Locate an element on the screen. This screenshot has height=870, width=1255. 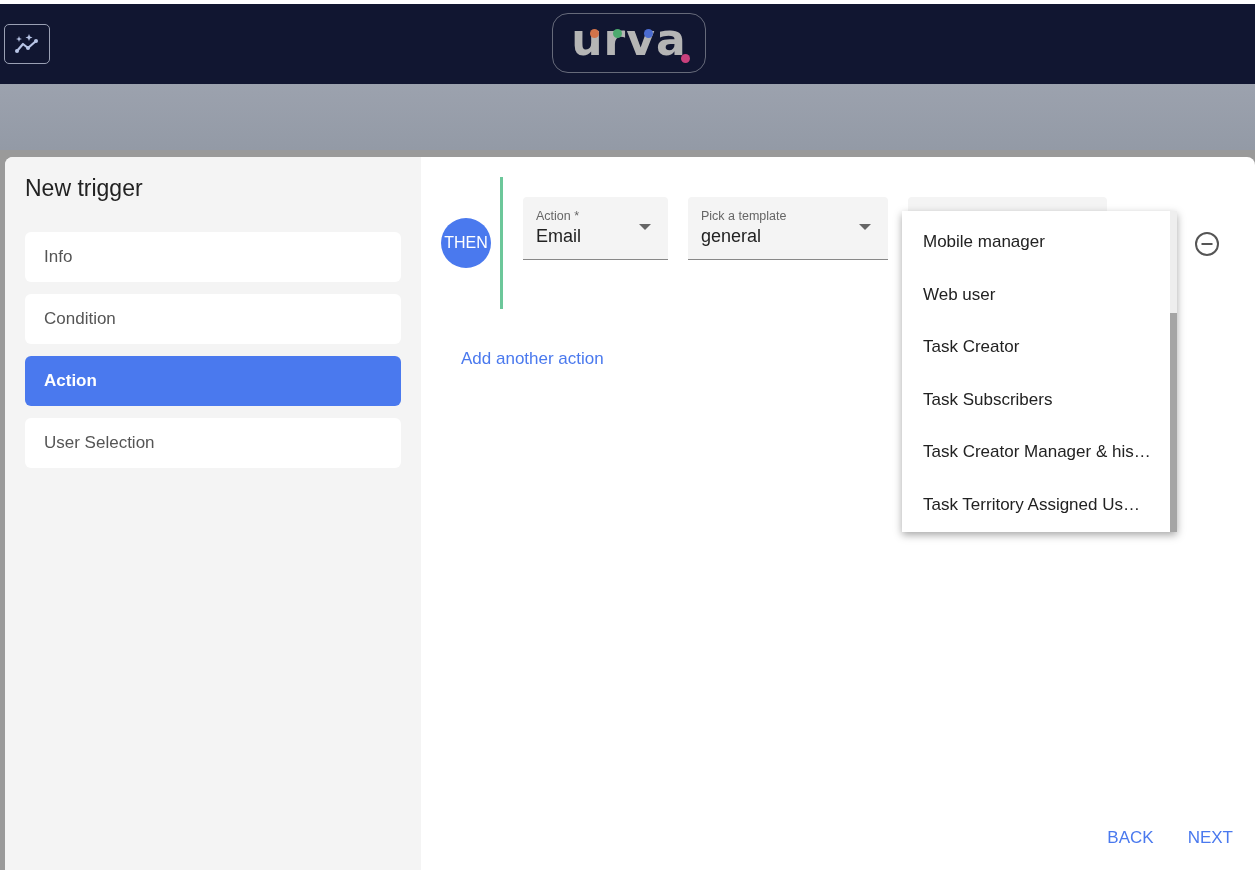
add-action-link: Add another action is located at coordinates (532, 359).